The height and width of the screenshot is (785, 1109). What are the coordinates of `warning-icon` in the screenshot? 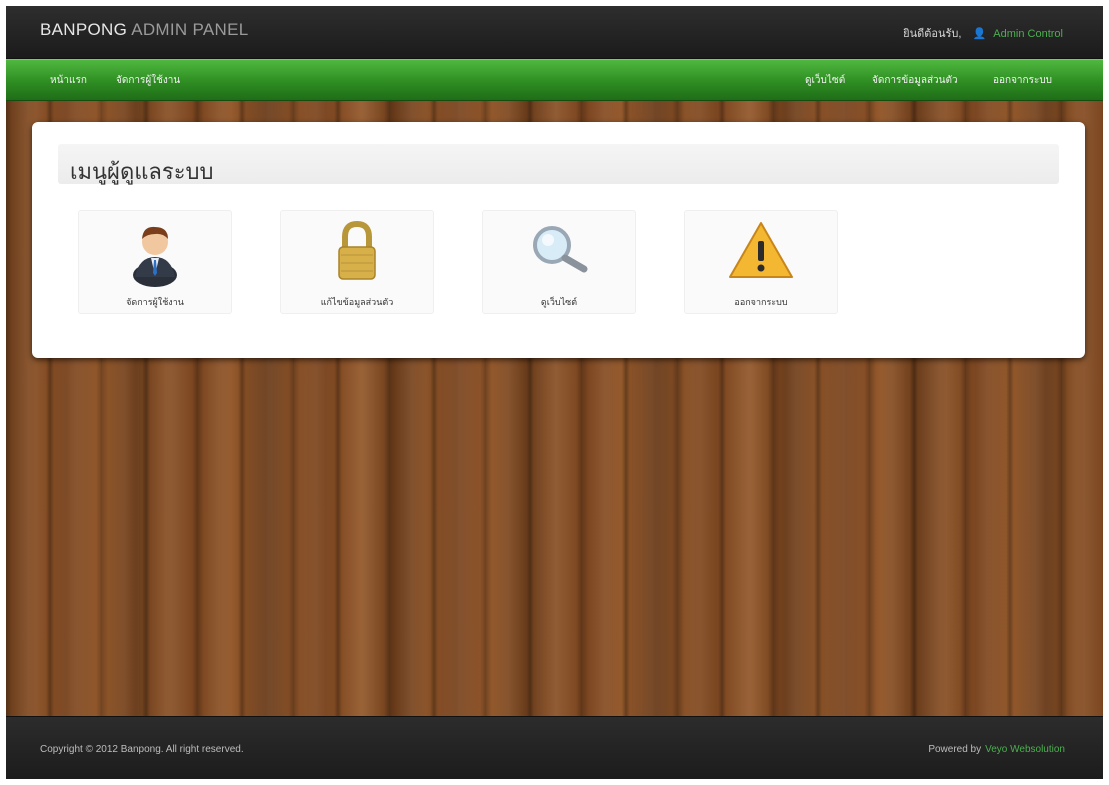 It's located at (761, 250).